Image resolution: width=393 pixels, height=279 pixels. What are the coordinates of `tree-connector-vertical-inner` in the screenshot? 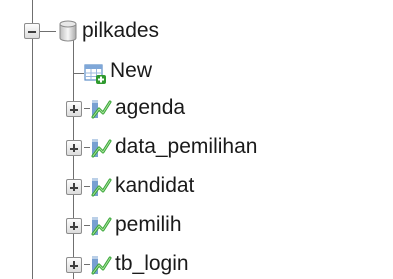 It's located at (73, 159).